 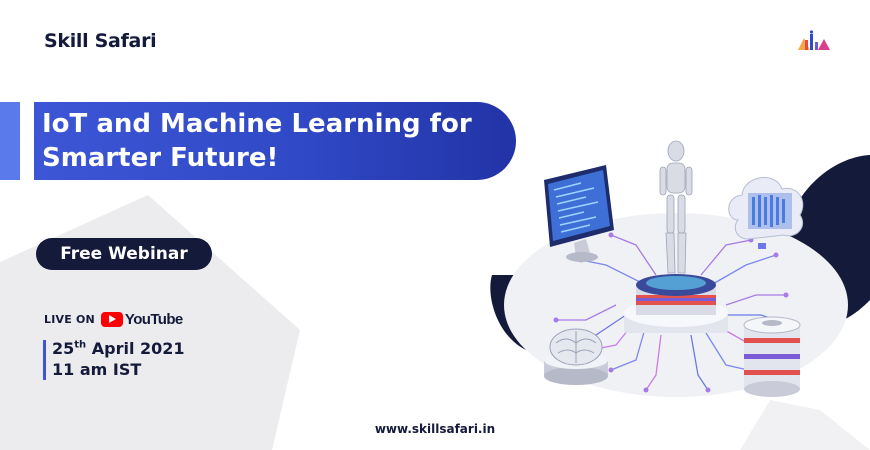 What do you see at coordinates (435, 429) in the screenshot?
I see `website-url: www.skillsafari.in` at bounding box center [435, 429].